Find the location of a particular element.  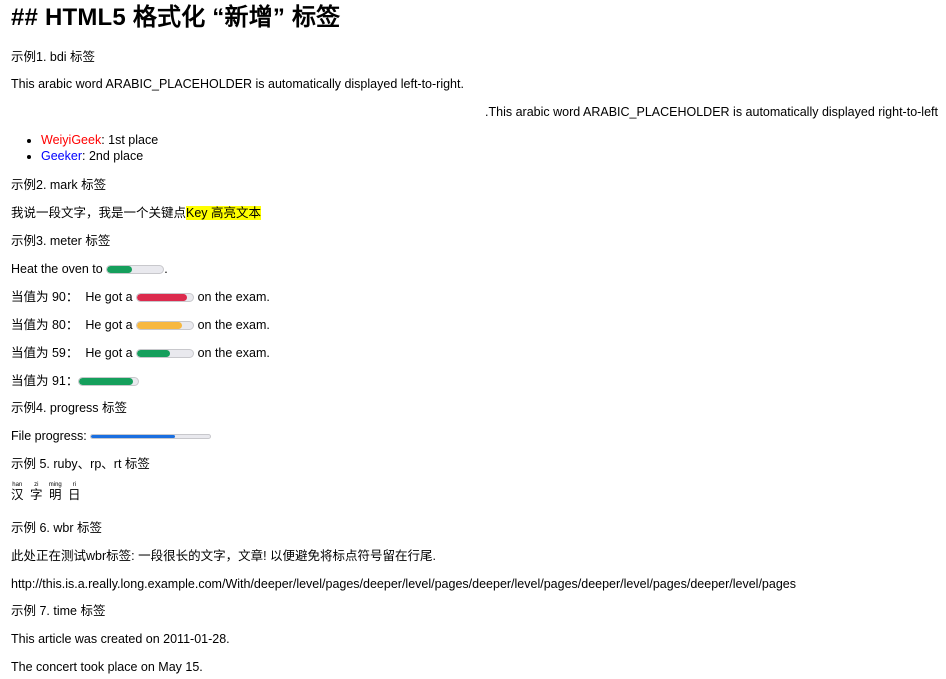

runner-up-name: Geeker is located at coordinates (61, 156).